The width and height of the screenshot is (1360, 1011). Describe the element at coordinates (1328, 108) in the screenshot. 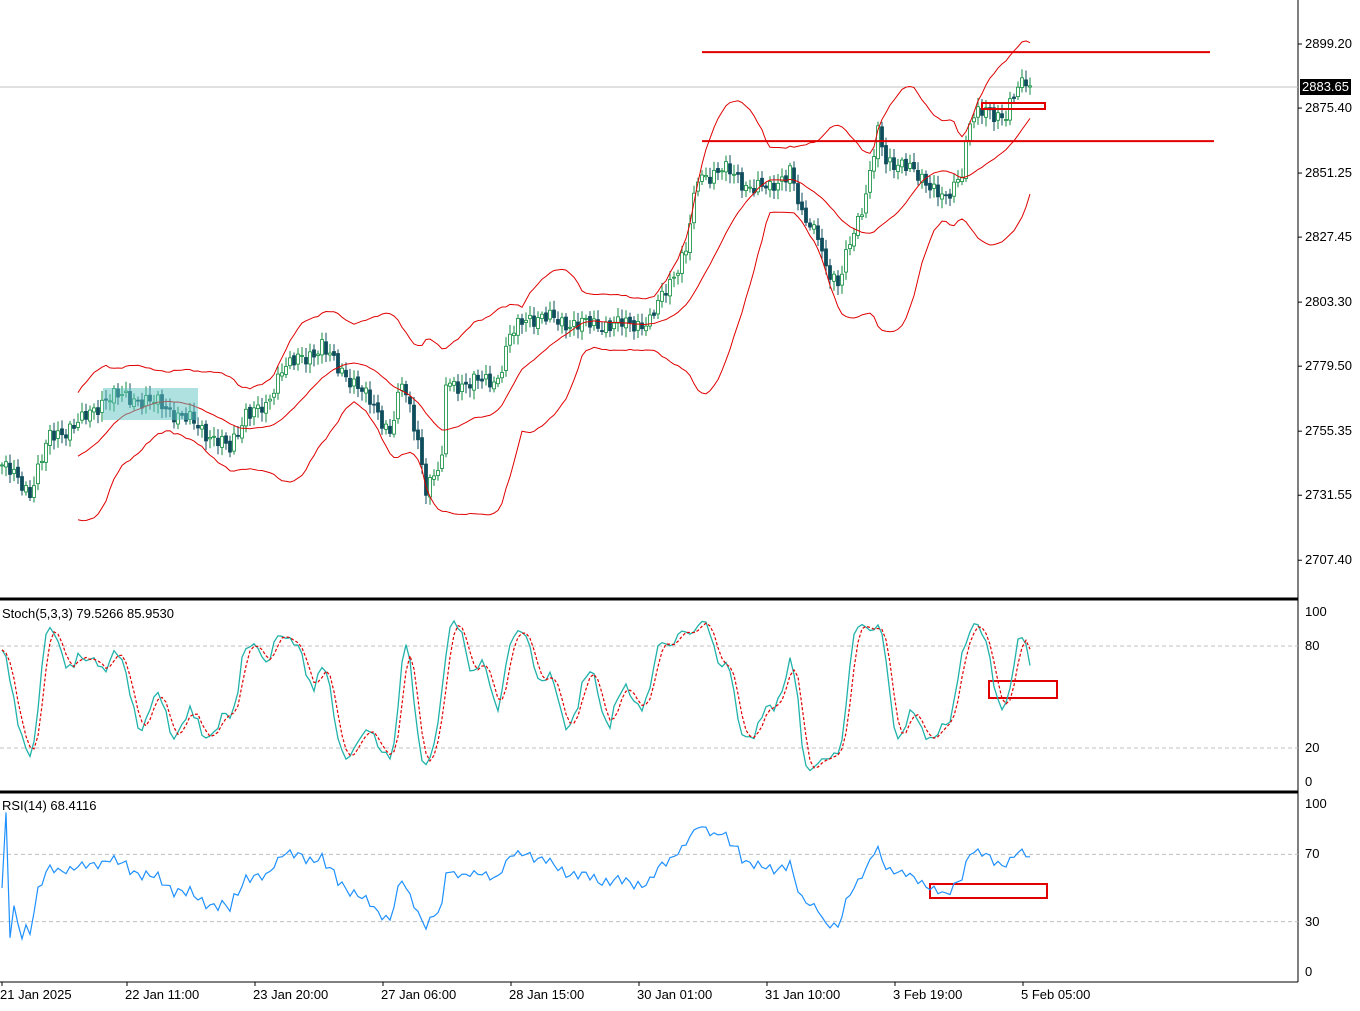

I see `price-tick-label: 2875.40` at that location.